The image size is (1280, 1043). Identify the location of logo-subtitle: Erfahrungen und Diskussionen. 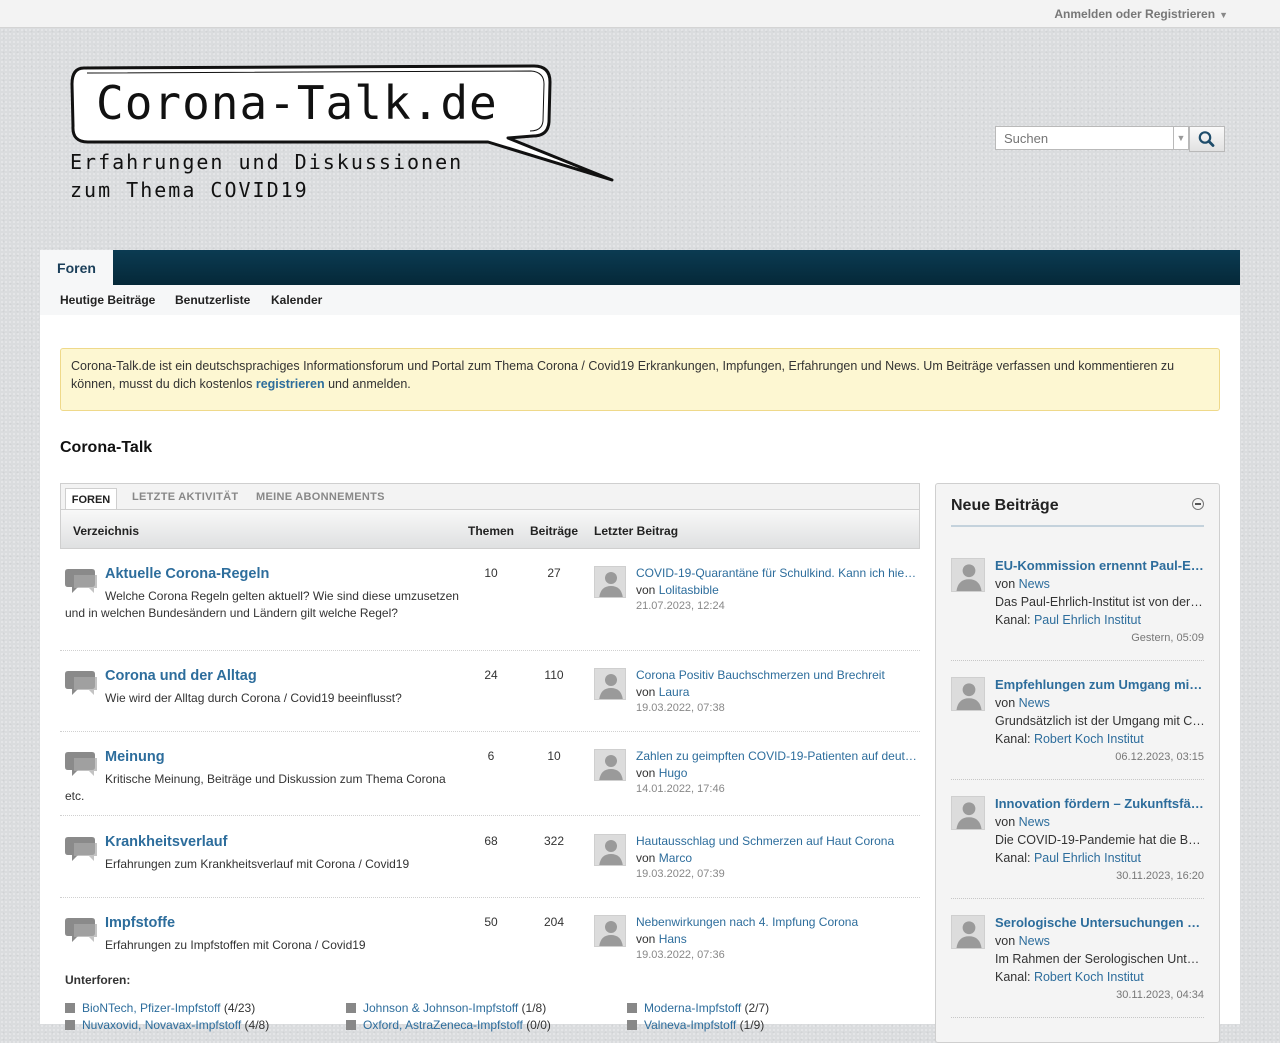
(267, 162).